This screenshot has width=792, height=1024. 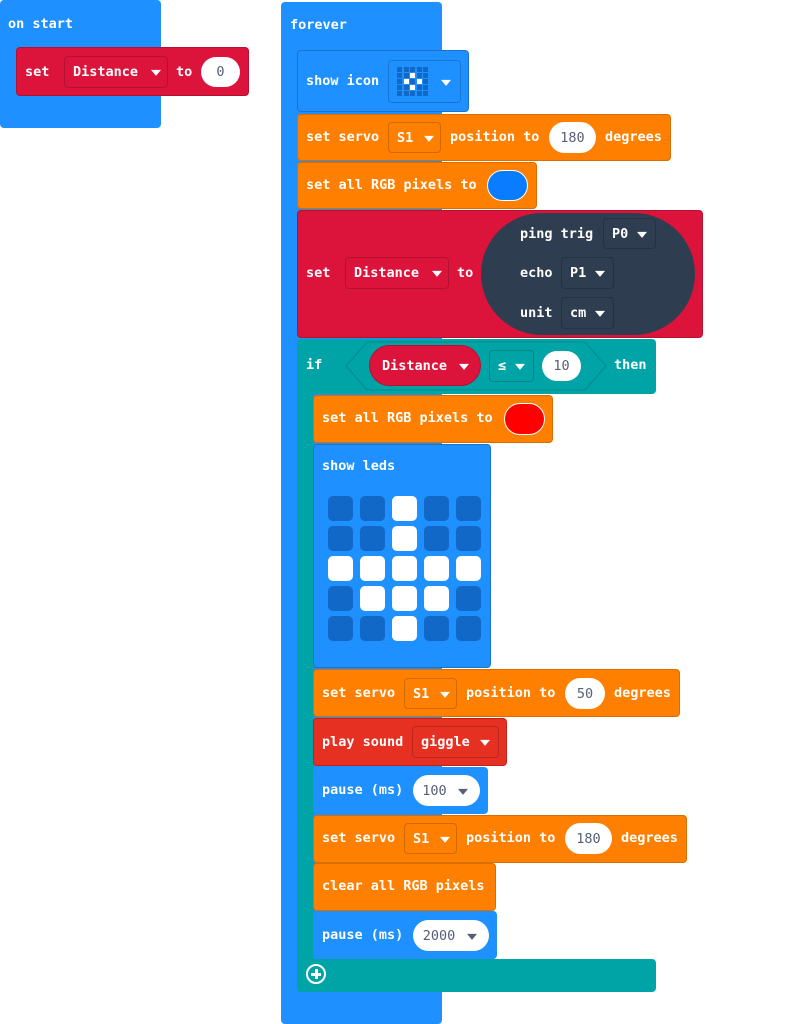 I want to click on if-block-footer, so click(x=476, y=975).